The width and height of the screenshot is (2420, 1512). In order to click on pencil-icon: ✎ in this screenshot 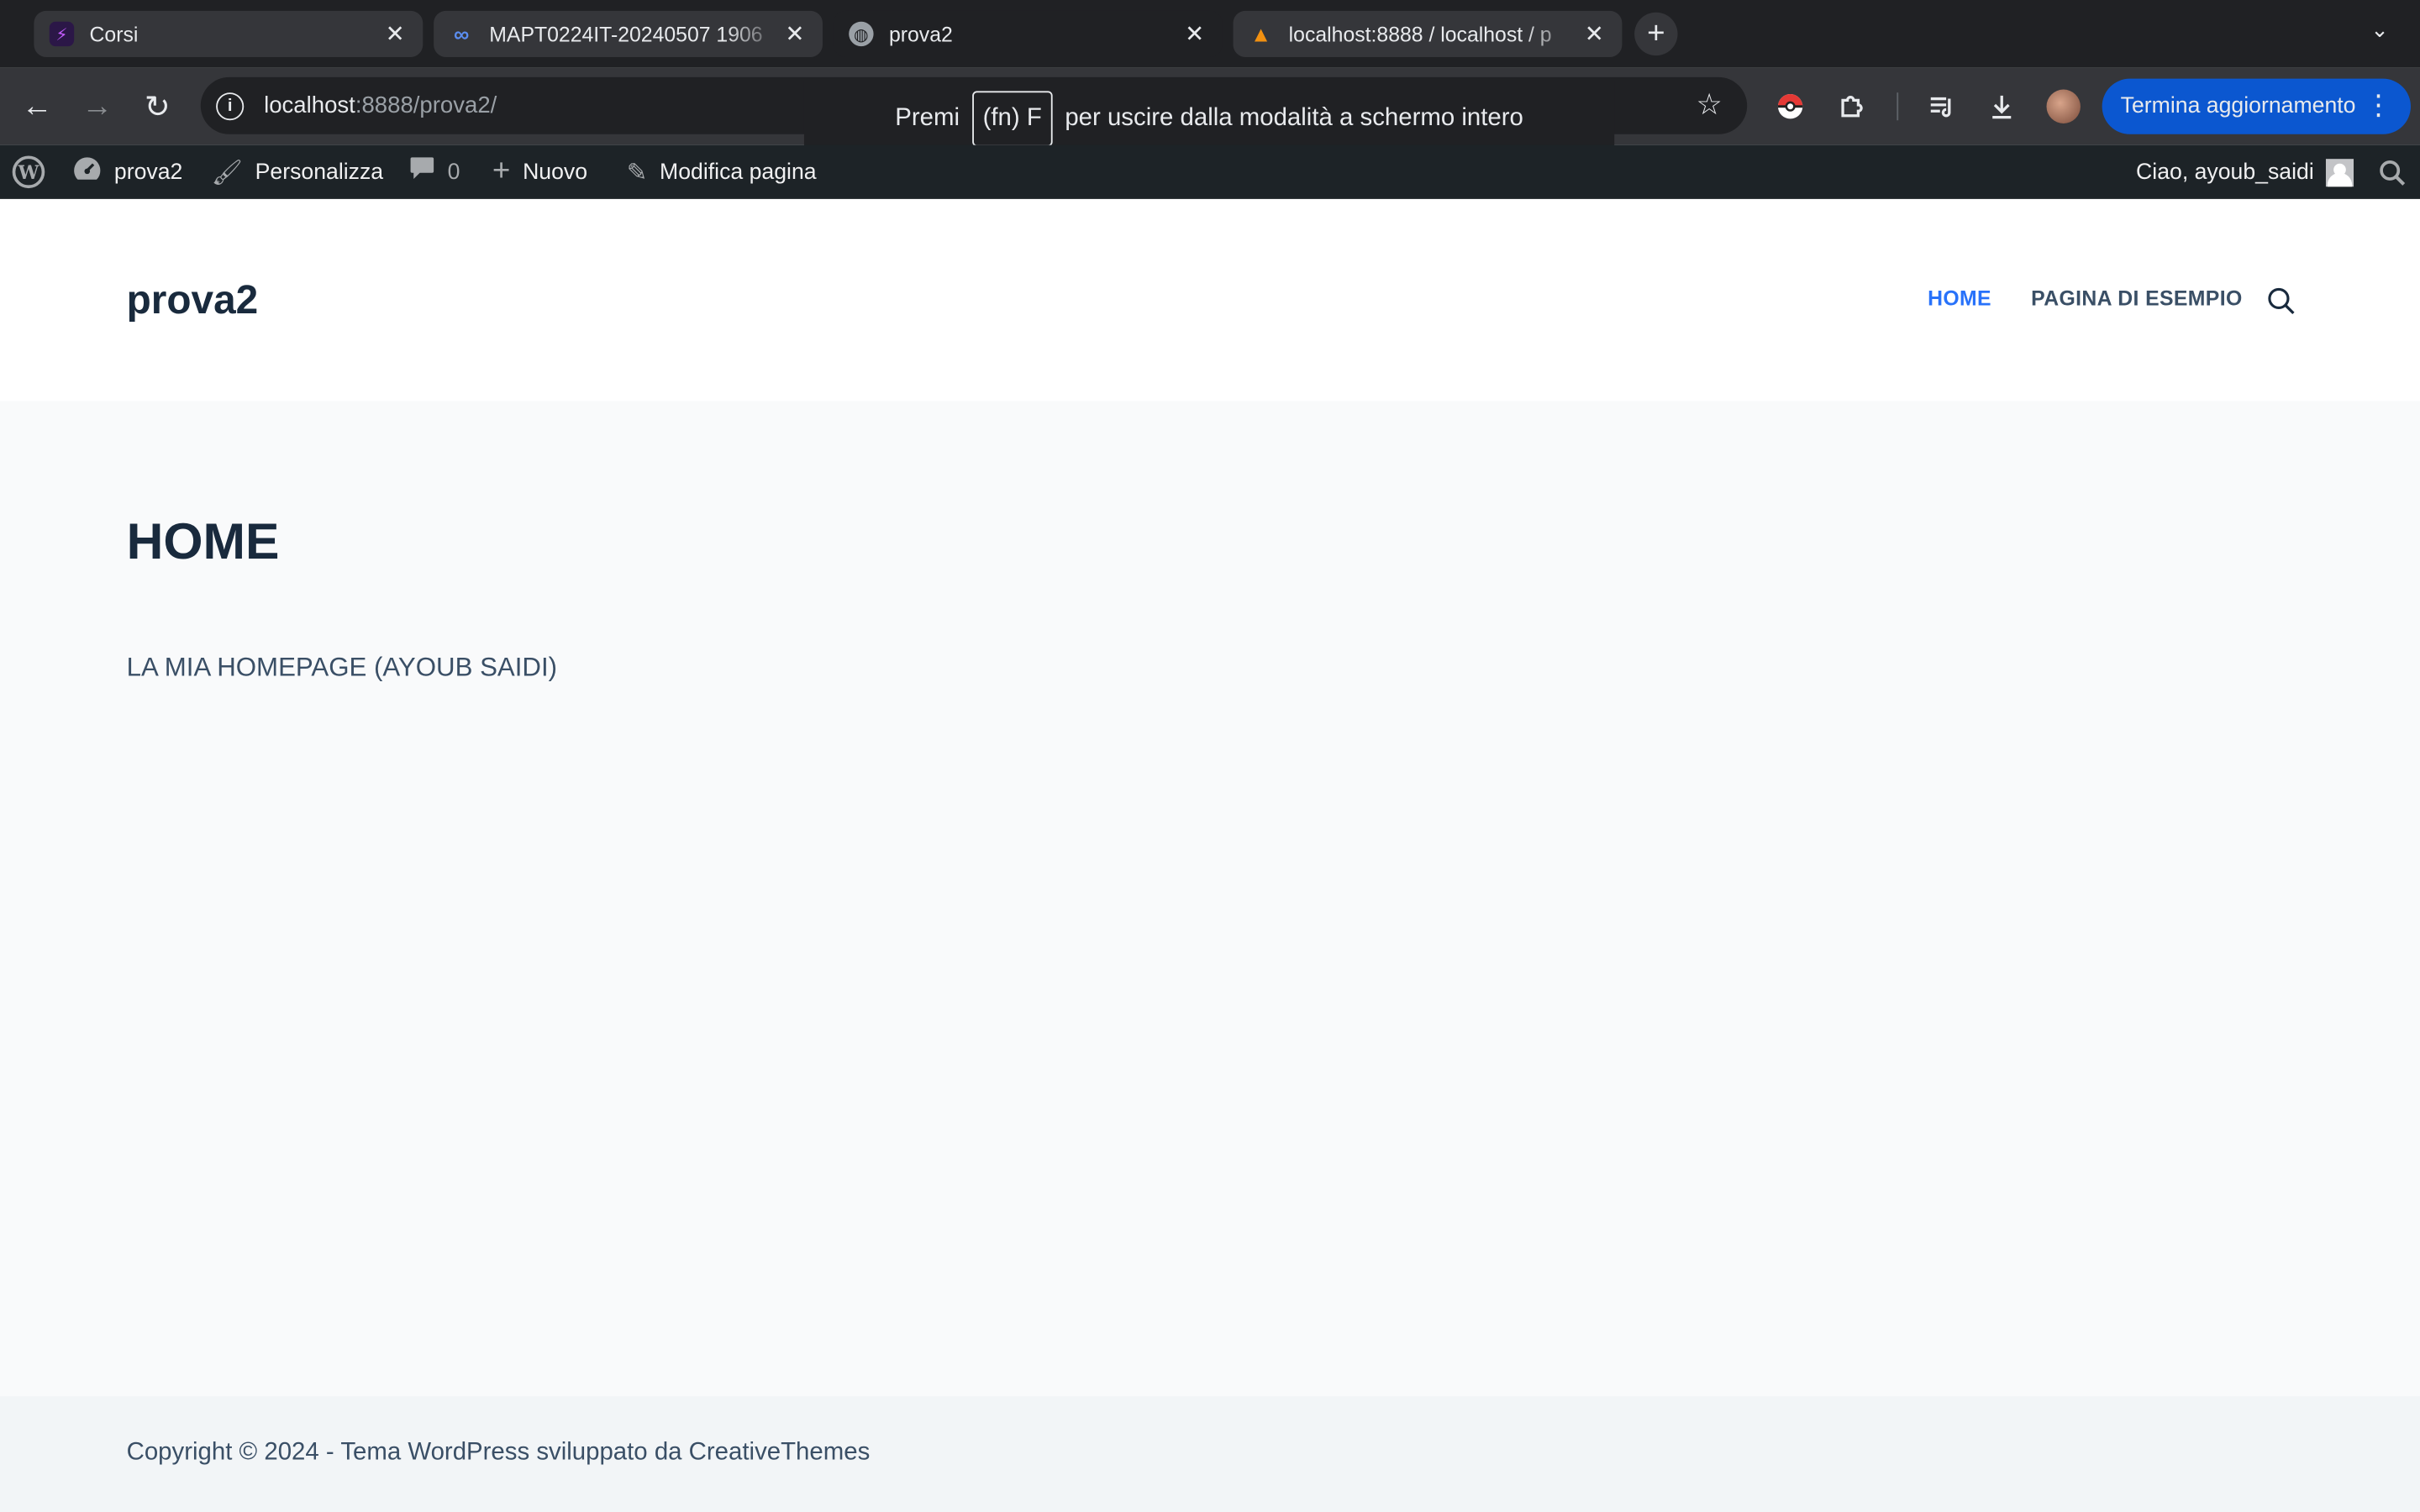, I will do `click(637, 173)`.